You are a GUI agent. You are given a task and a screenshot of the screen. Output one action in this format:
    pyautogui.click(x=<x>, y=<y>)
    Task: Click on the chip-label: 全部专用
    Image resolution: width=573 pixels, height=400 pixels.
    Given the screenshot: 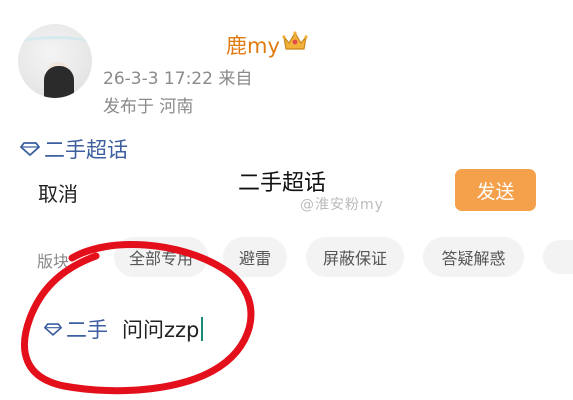 What is the action you would take?
    pyautogui.click(x=160, y=258)
    